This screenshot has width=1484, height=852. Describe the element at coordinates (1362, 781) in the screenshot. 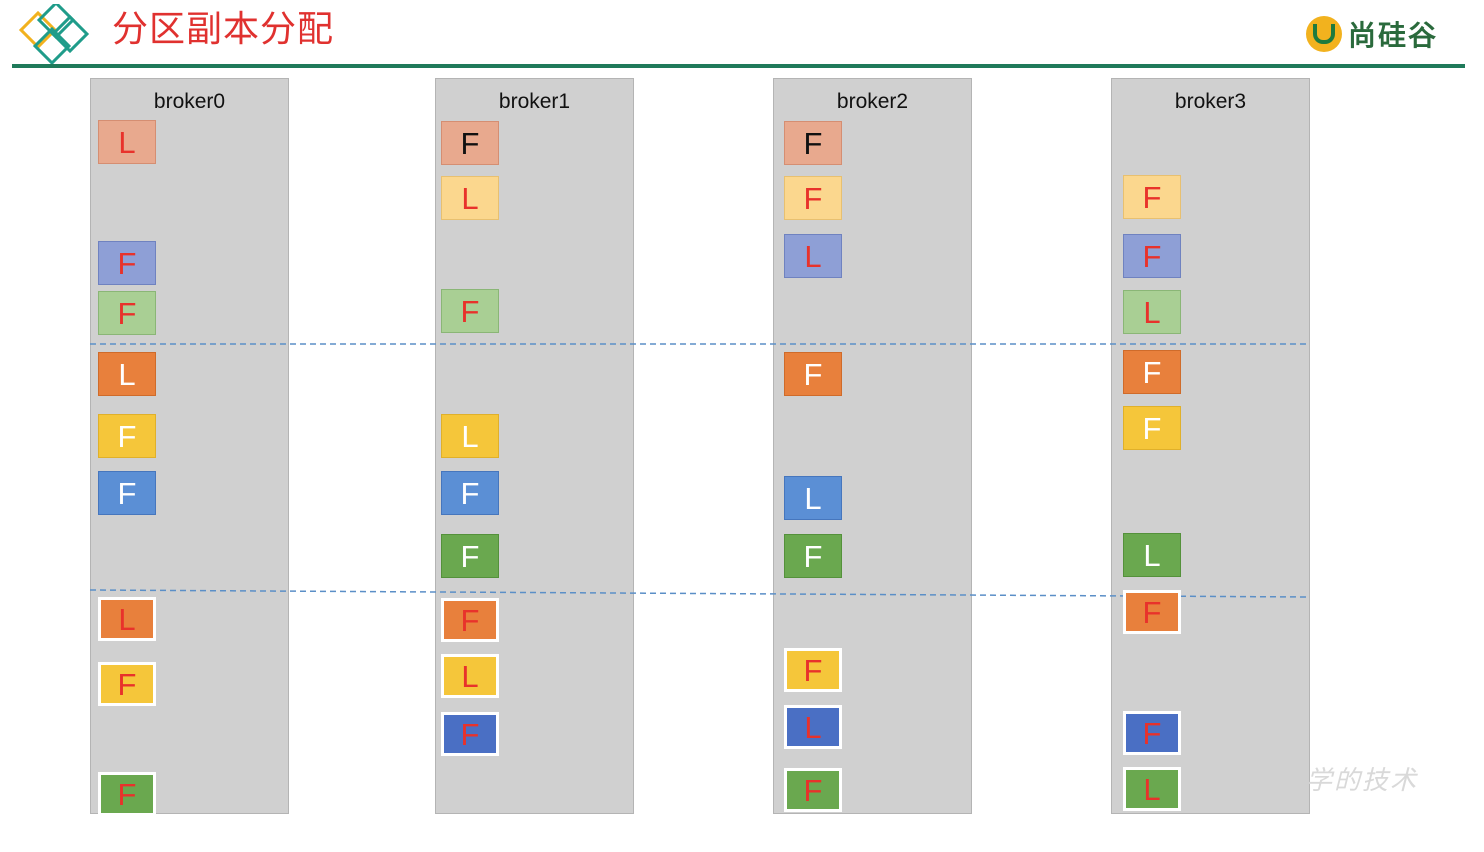

I see `watermark: 学的技术` at that location.